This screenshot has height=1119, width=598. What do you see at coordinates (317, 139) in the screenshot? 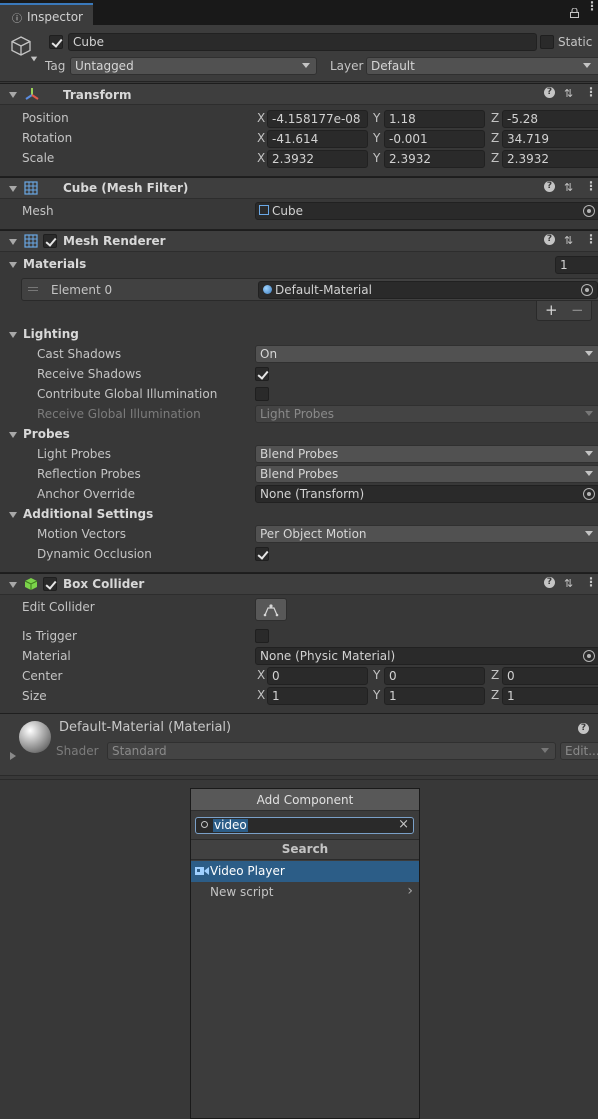
I see `transform-x-field: -41.614` at bounding box center [317, 139].